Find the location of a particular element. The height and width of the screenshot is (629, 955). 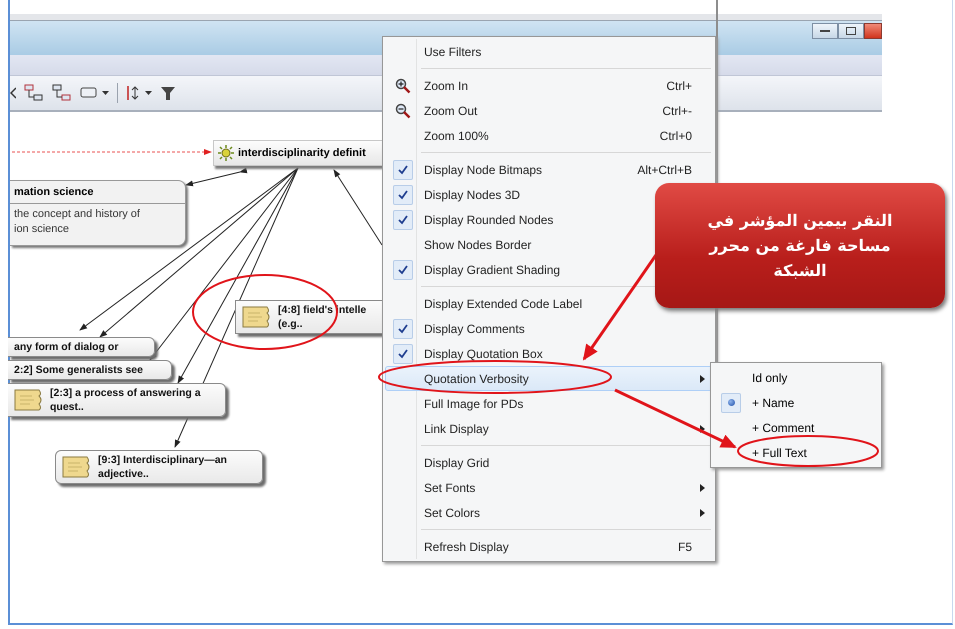

quotation-text: any form of dialog or is located at coordinates (66, 347).